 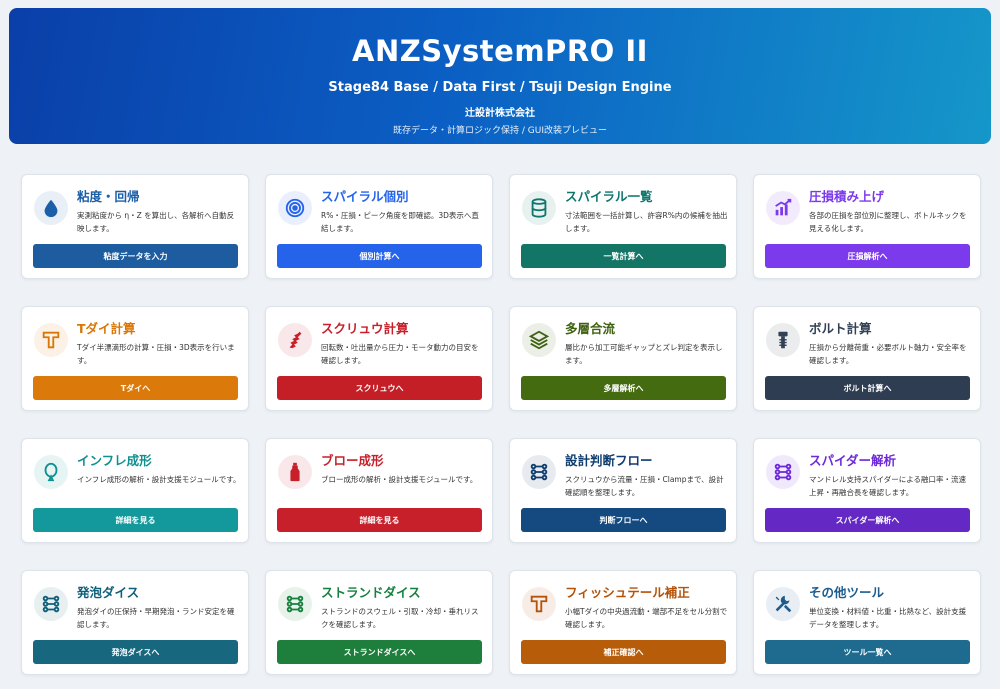 I want to click on card-description: スクリュウから流量・圧損・Clampまで、設計確認順を整理します。, so click(x=644, y=486).